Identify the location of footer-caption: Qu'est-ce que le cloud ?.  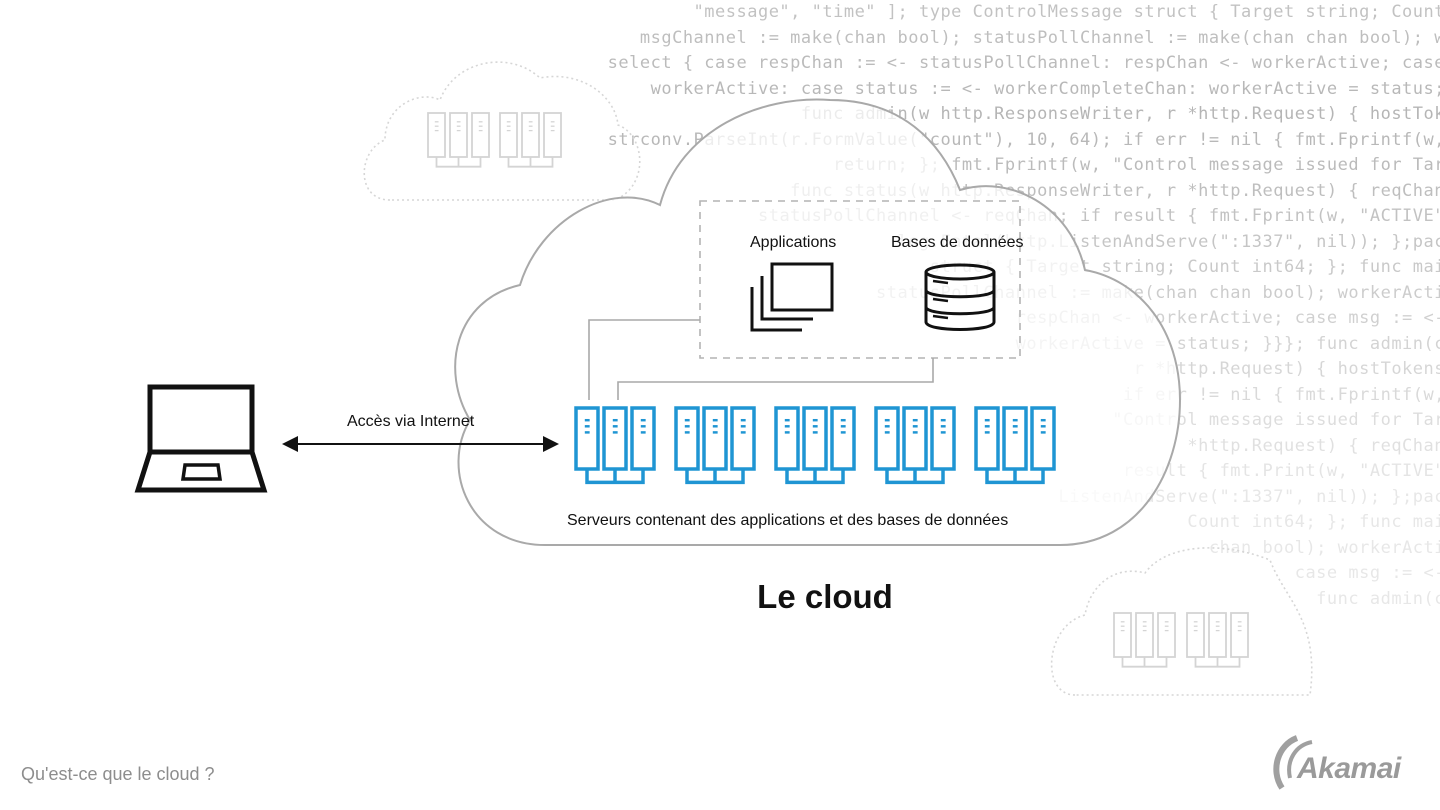
(118, 774).